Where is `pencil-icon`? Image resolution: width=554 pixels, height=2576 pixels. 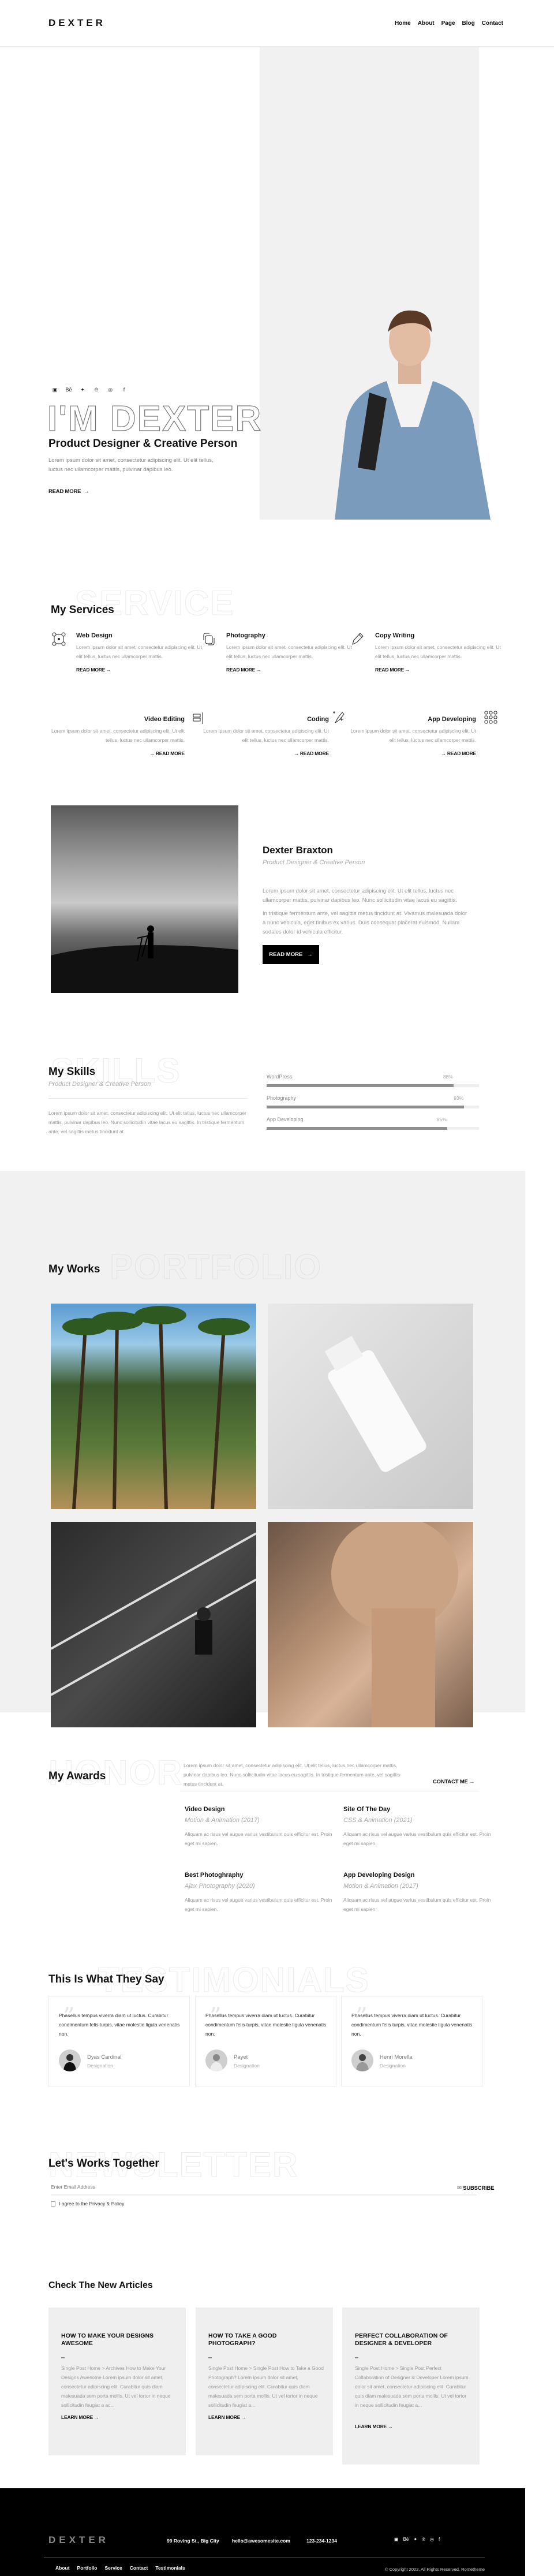
pencil-icon is located at coordinates (358, 639).